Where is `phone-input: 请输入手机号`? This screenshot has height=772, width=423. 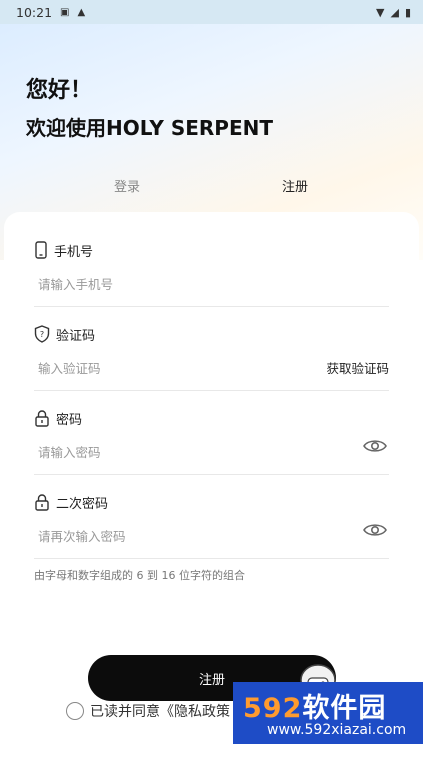 phone-input: 请输入手机号 is located at coordinates (75, 283).